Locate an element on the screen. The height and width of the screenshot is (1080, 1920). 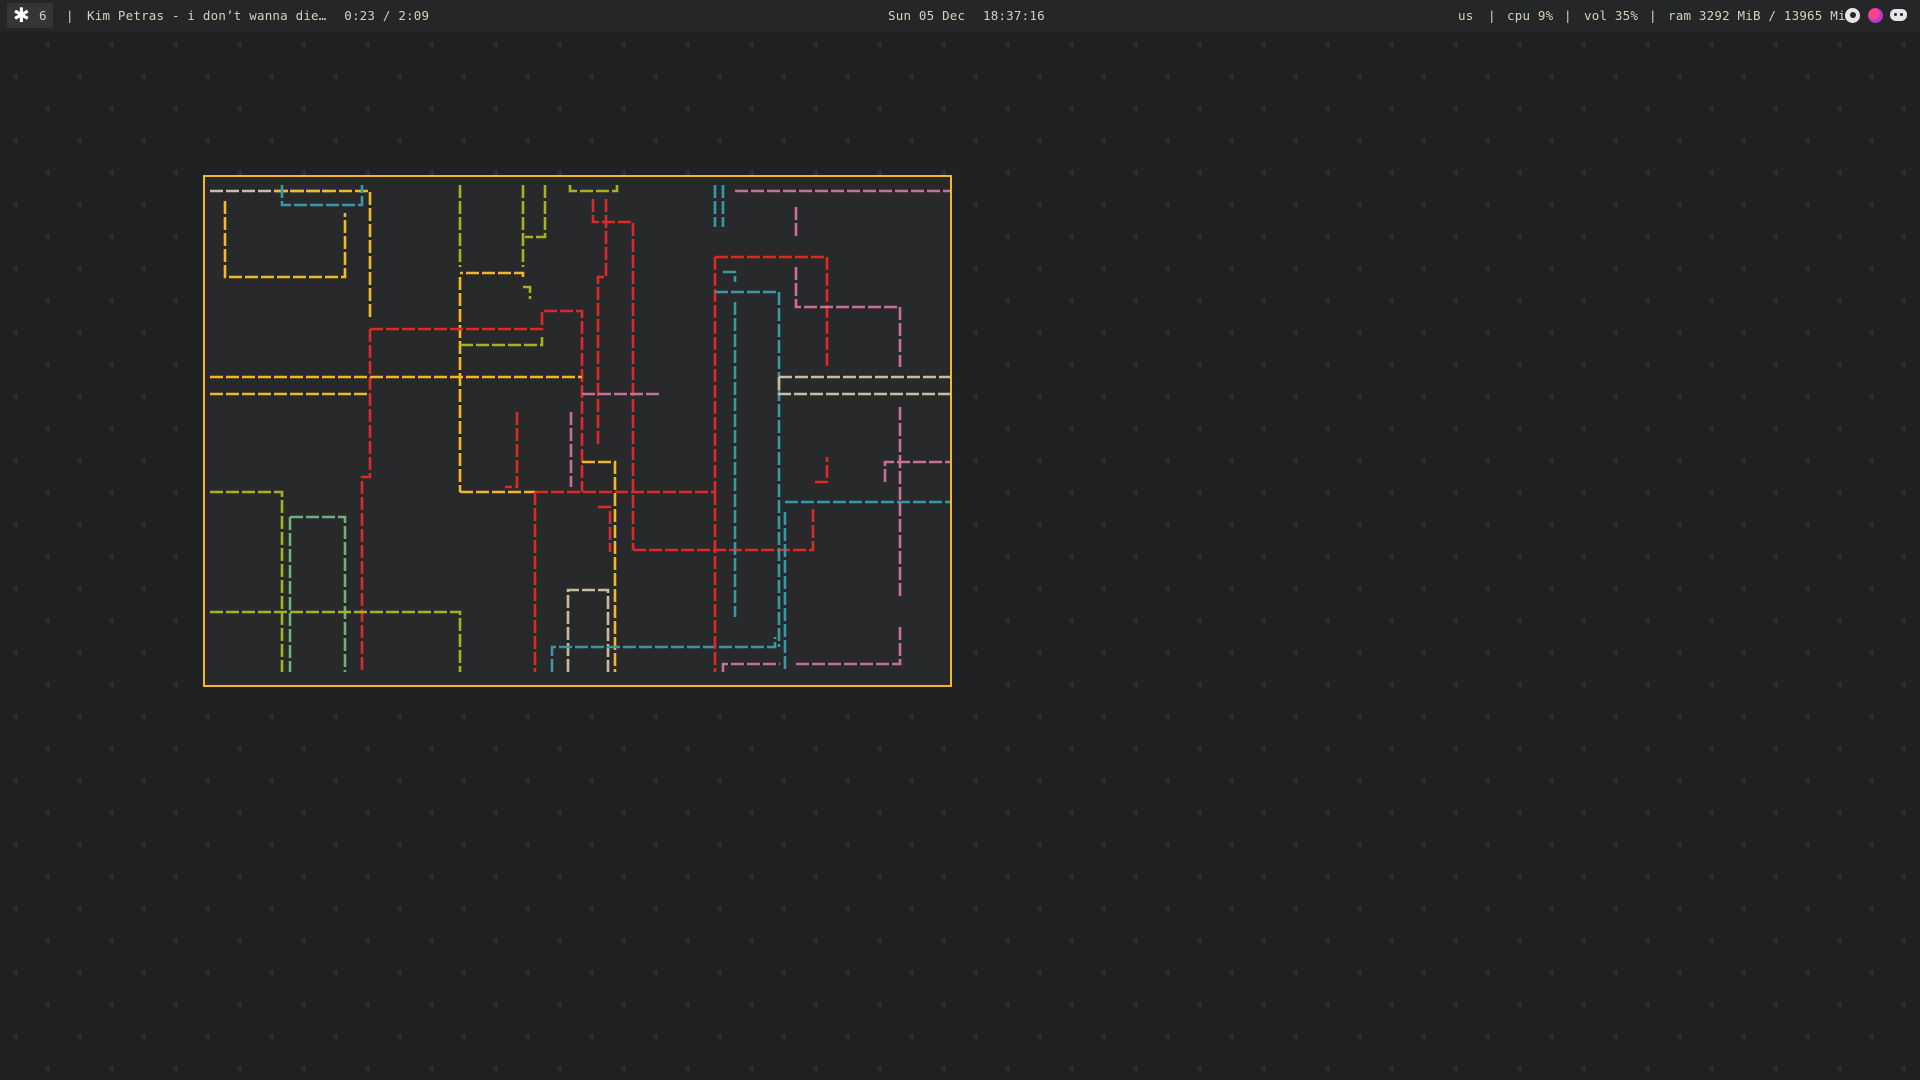
pipe-segment-green is located at coordinates (318, 593).